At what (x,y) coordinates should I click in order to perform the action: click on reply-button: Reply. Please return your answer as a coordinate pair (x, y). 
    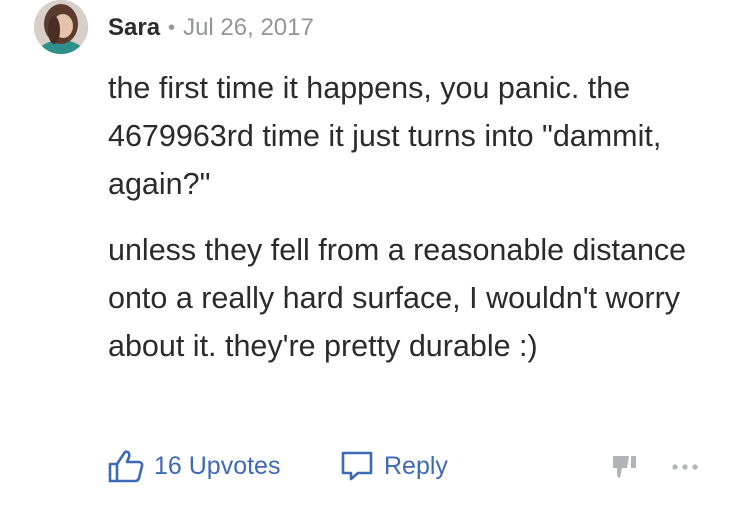
    Looking at the image, I should click on (394, 466).